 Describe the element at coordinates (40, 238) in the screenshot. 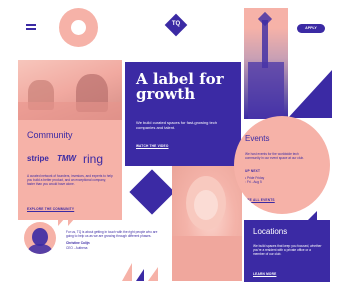

I see `testimonial-avatar` at that location.